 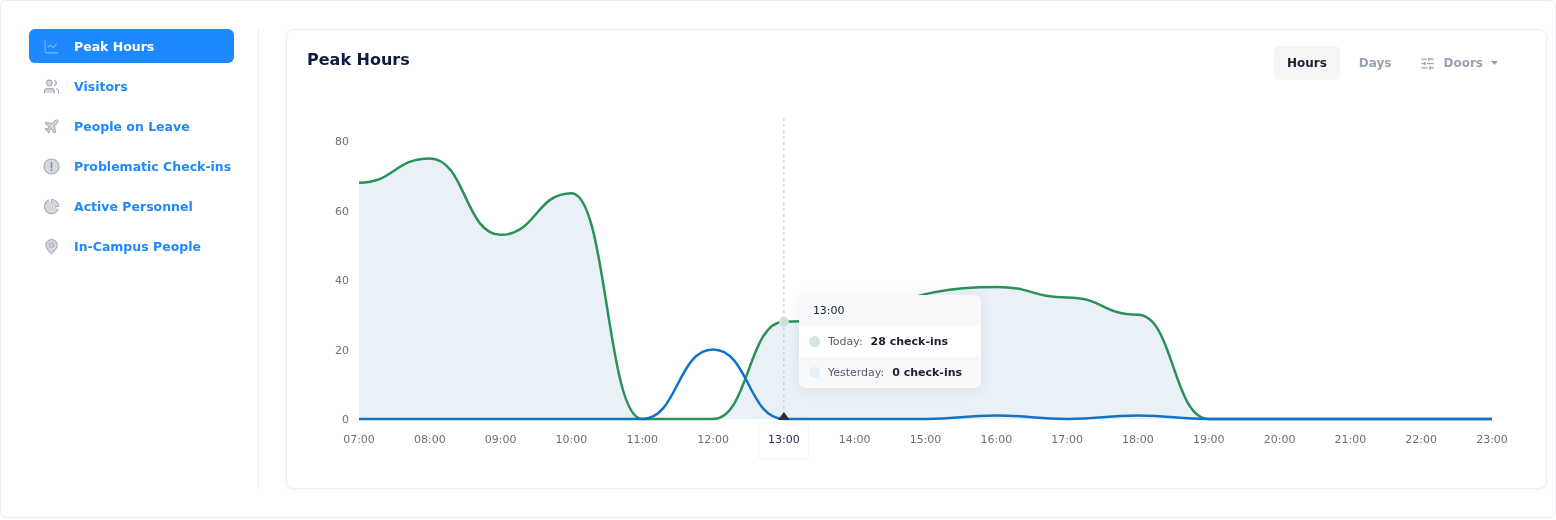 I want to click on x-tick-label: 07:00, so click(x=359, y=439).